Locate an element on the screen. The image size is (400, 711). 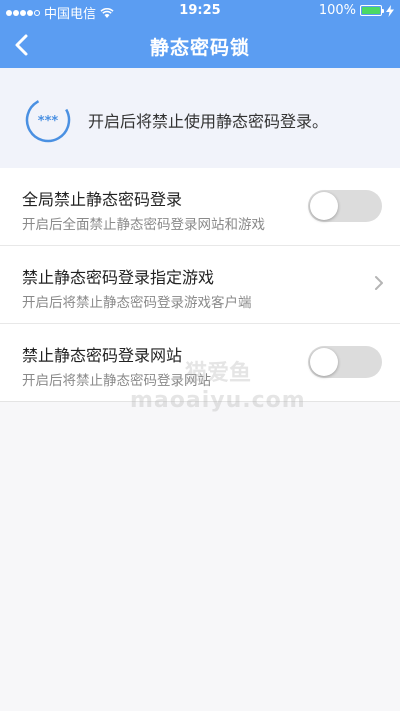
setting-subtitle: 开启后将禁止静态密码登录游戏客户端 is located at coordinates (137, 303).